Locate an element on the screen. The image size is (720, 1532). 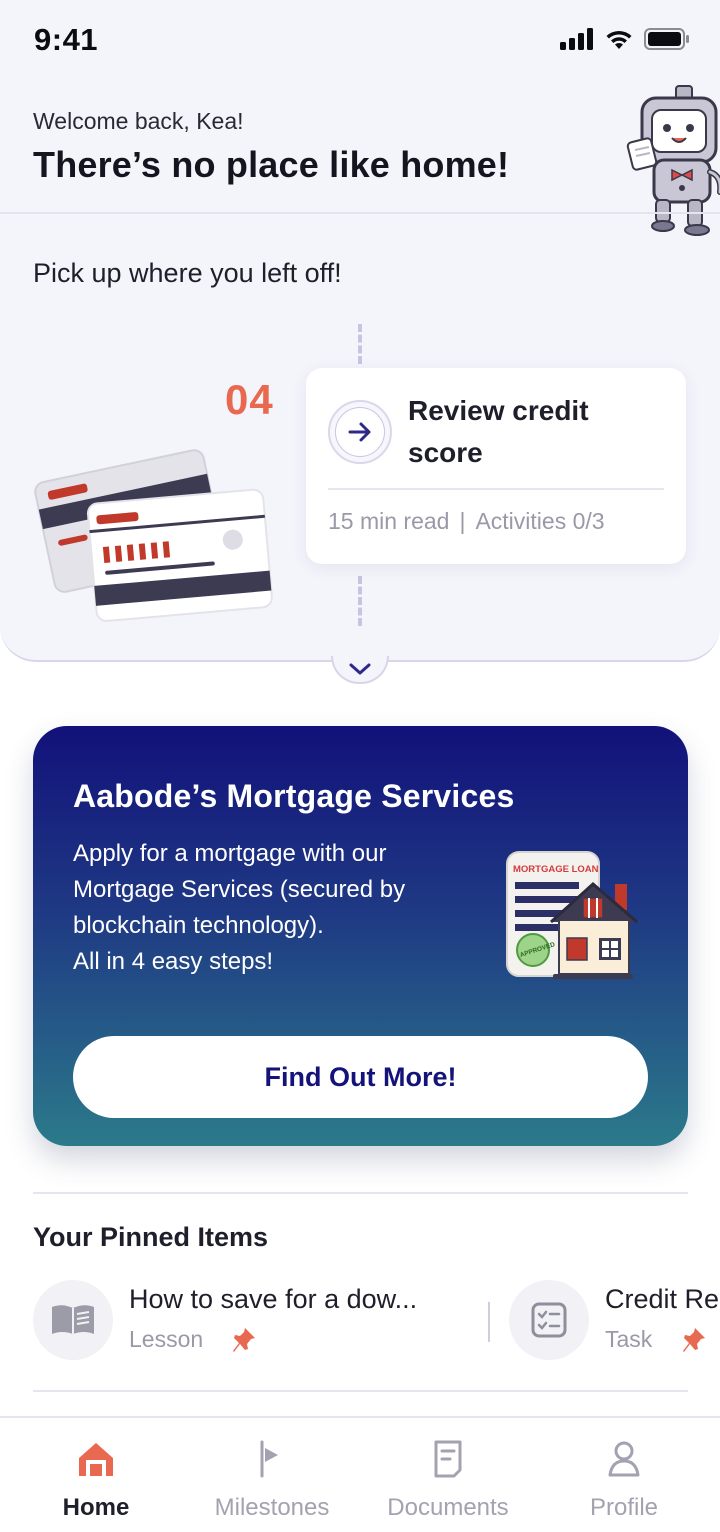
nav-item-home: Home is located at coordinates (96, 1480).